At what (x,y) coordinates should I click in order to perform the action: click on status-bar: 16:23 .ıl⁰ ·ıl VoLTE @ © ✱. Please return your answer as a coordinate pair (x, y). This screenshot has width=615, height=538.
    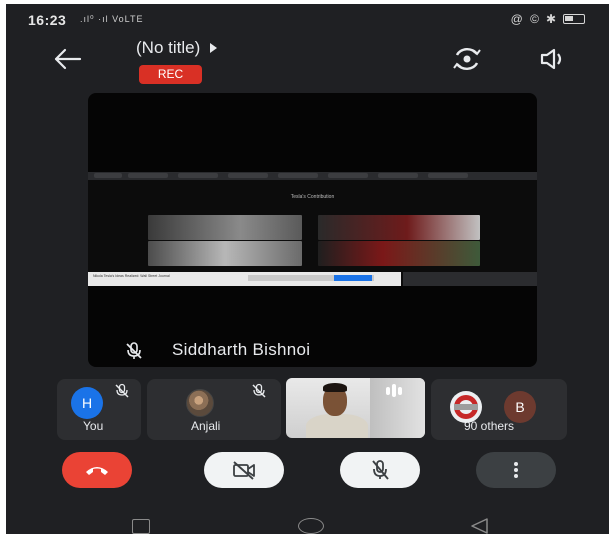
    Looking at the image, I should click on (307, 19).